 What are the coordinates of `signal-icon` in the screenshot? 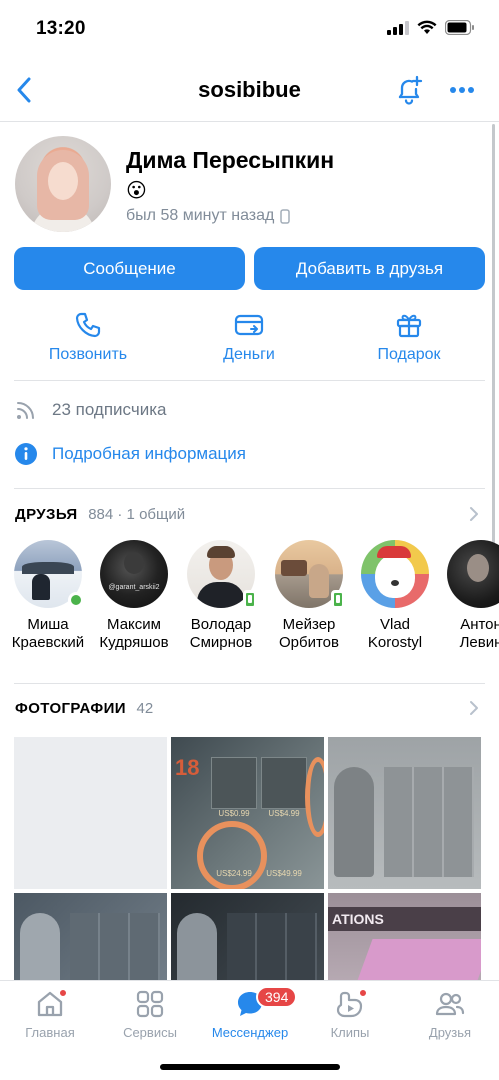 It's located at (398, 27).